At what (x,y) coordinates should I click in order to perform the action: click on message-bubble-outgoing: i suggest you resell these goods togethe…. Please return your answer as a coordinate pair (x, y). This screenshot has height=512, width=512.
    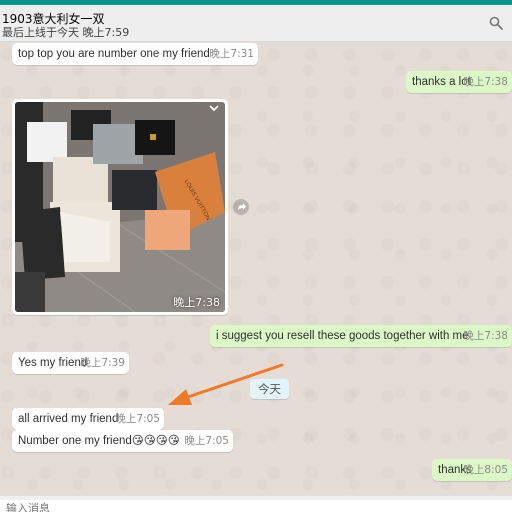
    Looking at the image, I should click on (361, 336).